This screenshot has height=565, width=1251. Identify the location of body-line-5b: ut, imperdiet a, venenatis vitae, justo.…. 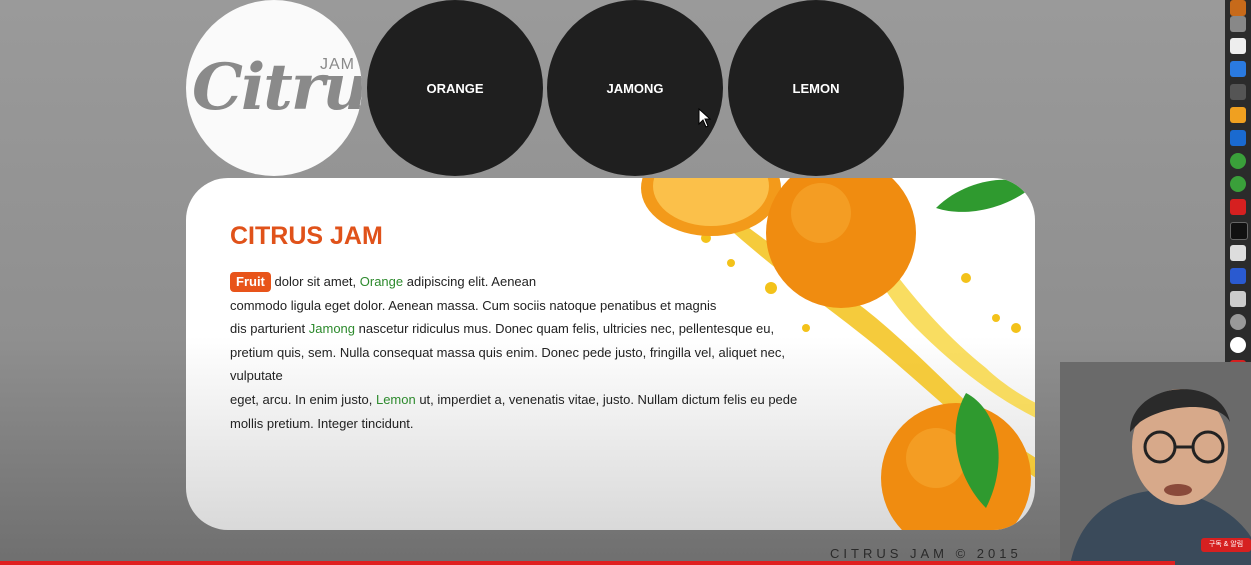
(606, 399).